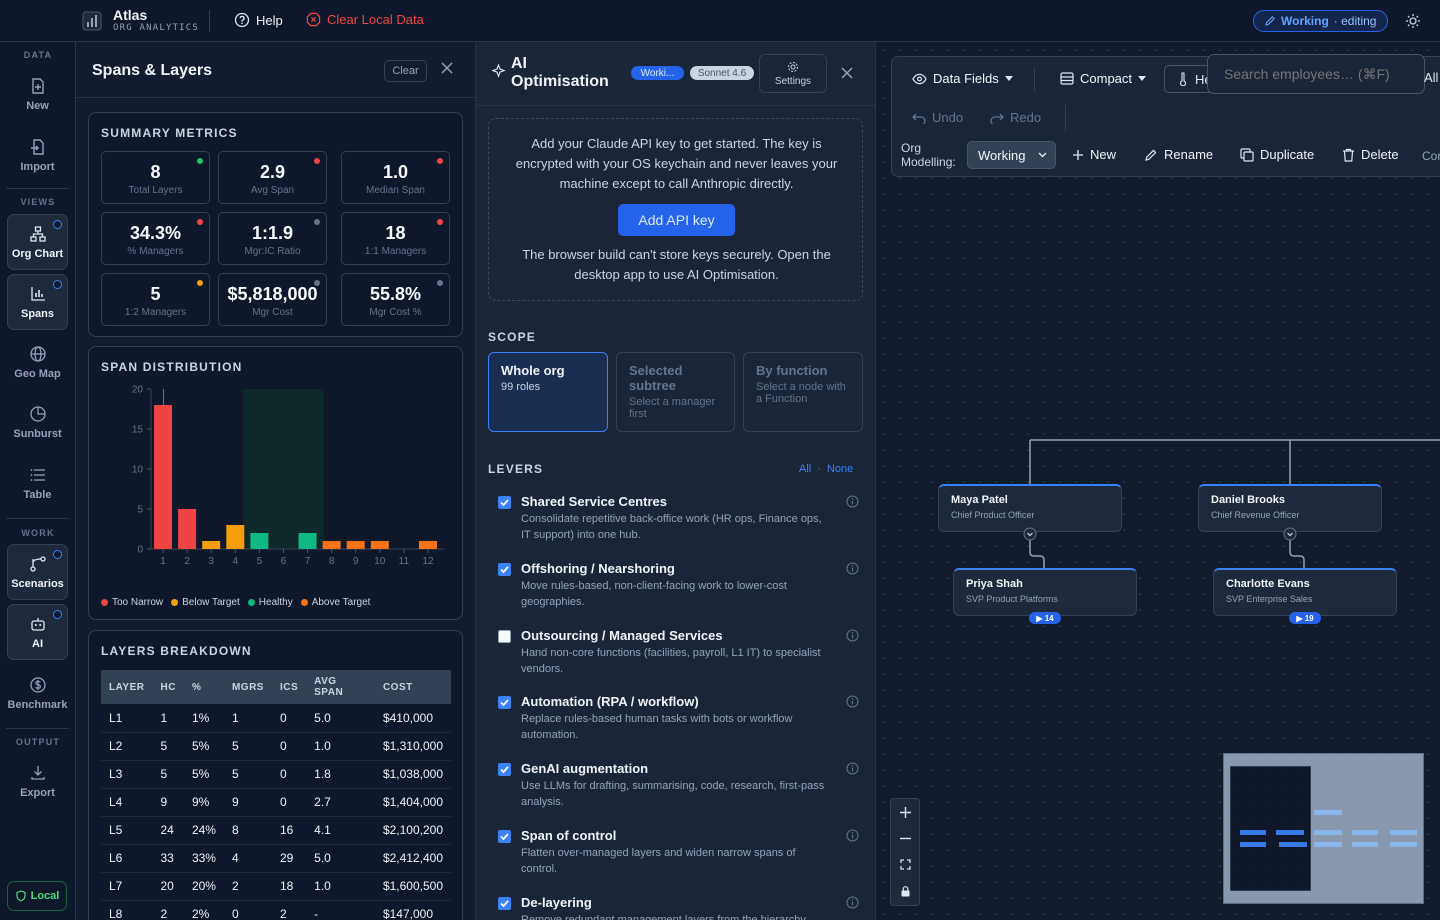  Describe the element at coordinates (37, 362) in the screenshot. I see `sidebar-item-geo-map: Geo Map` at that location.